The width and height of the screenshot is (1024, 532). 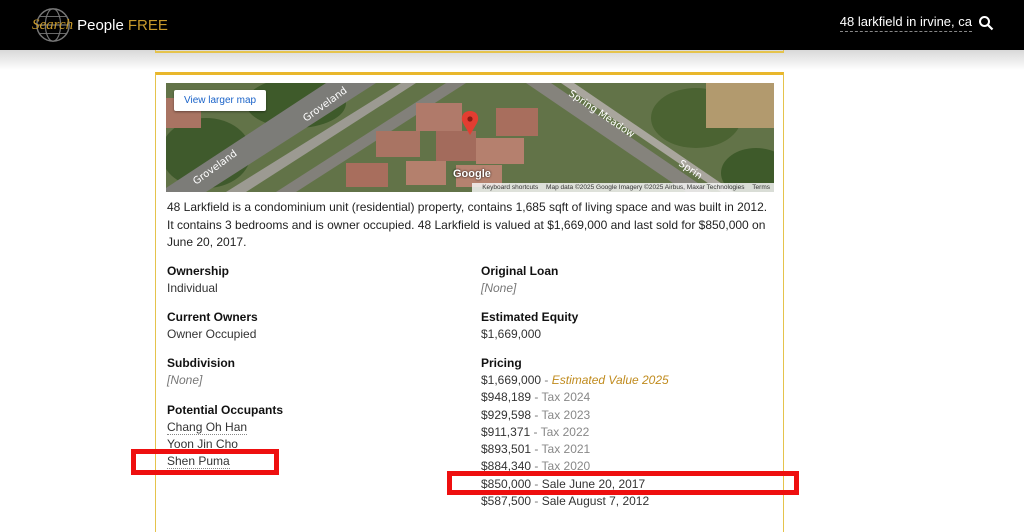 What do you see at coordinates (565, 501) in the screenshot?
I see `pricing-row: $587,500 - Sale August 7, 2012` at bounding box center [565, 501].